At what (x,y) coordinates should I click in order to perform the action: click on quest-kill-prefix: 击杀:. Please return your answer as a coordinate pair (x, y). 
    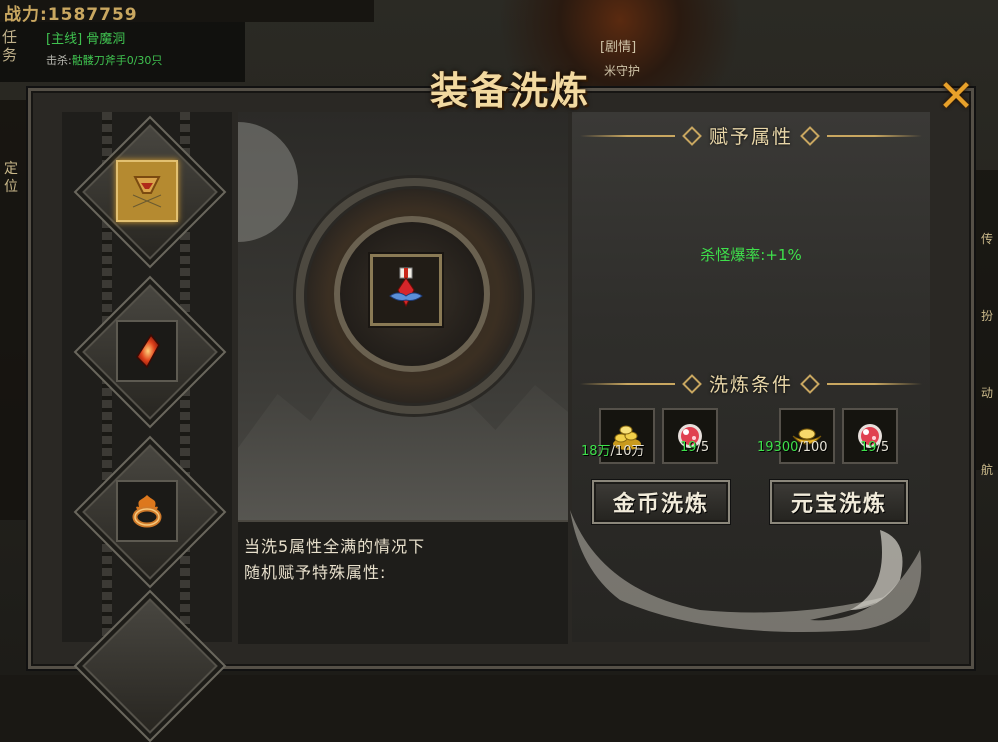
    Looking at the image, I should click on (59, 60).